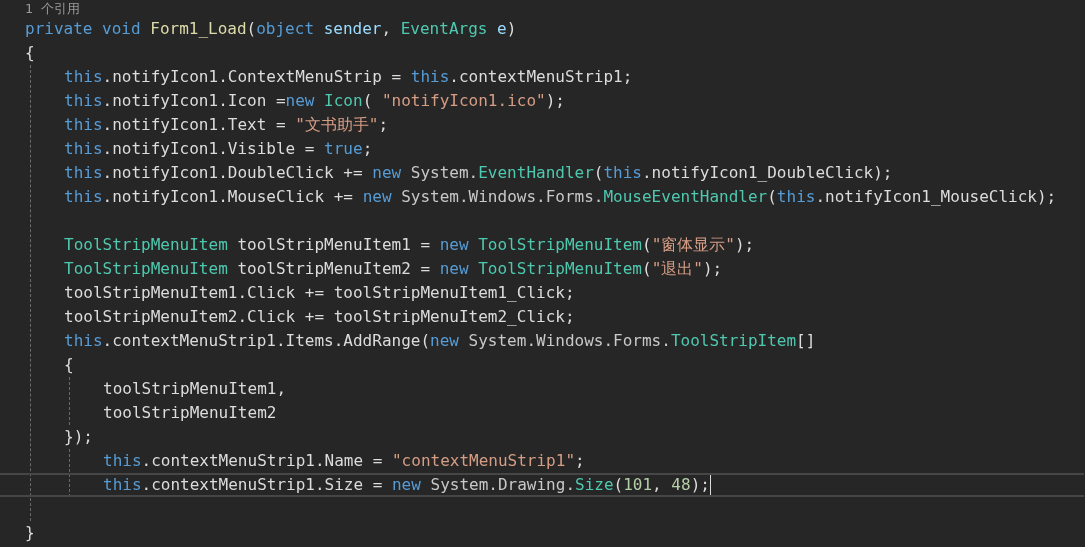  I want to click on code-line: toolStripMenuItem2, so click(190, 413).